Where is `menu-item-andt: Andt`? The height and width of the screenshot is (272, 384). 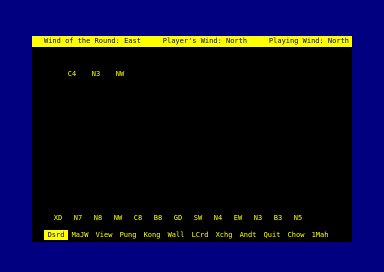 menu-item-andt: Andt is located at coordinates (248, 235).